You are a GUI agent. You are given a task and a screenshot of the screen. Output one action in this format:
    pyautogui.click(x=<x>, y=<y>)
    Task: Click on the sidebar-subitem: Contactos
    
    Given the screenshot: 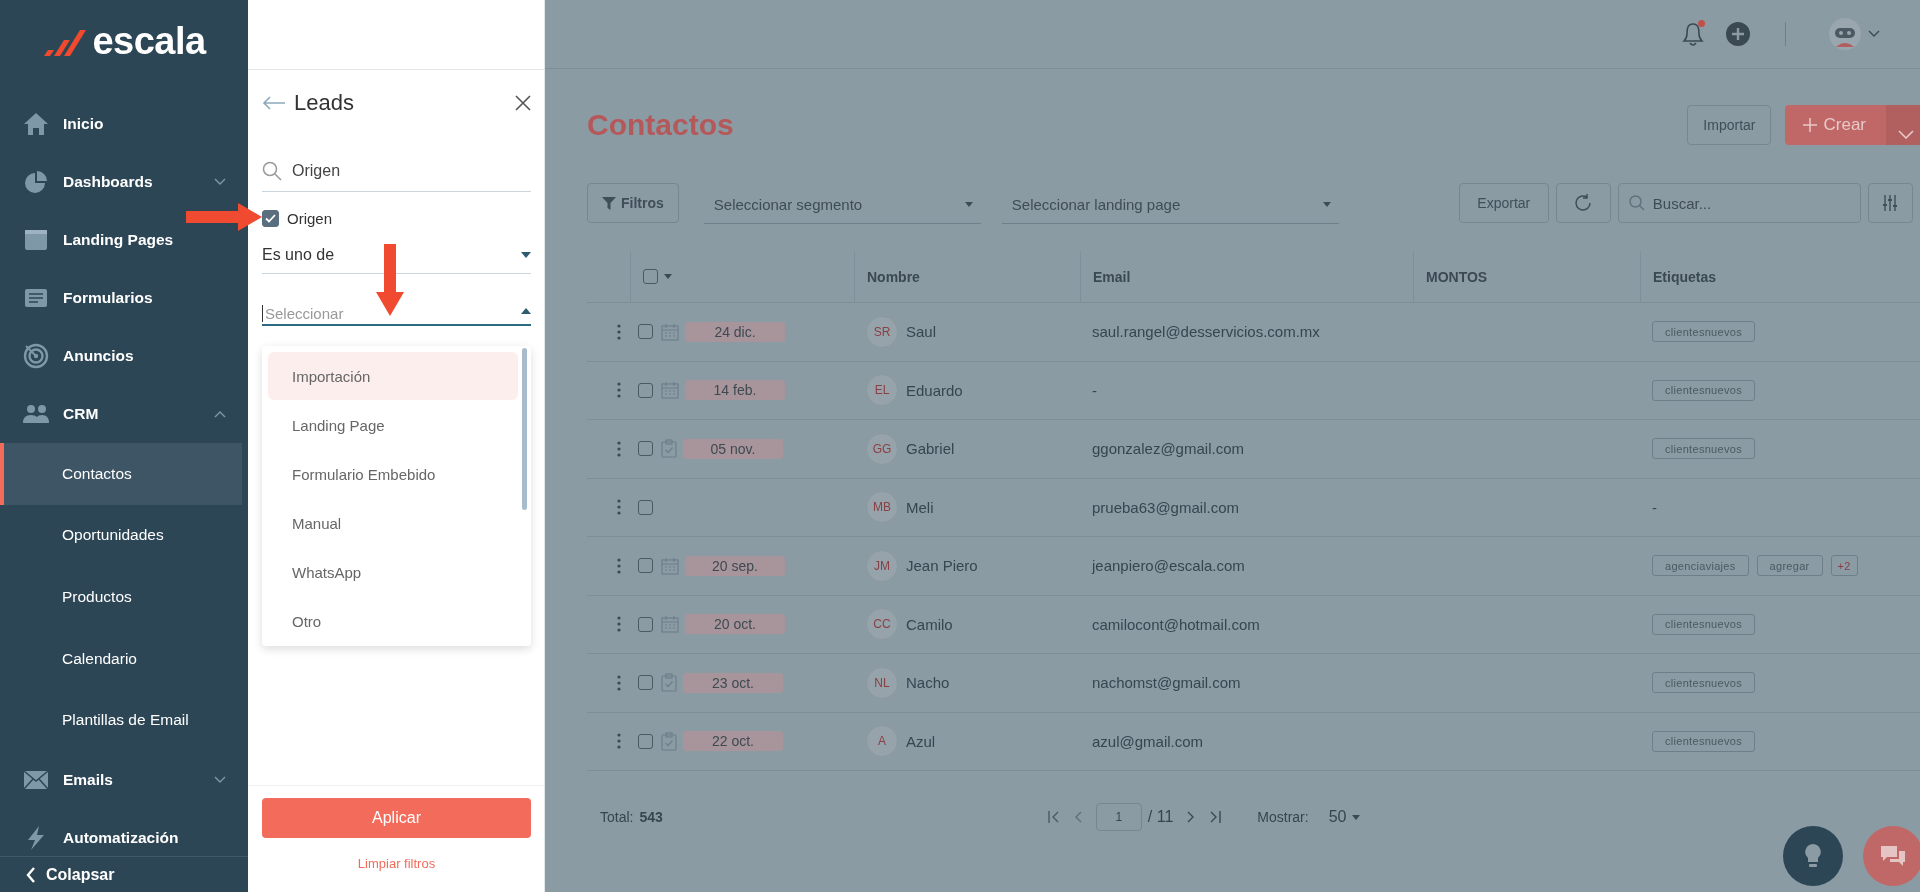 What is the action you would take?
    pyautogui.click(x=121, y=474)
    